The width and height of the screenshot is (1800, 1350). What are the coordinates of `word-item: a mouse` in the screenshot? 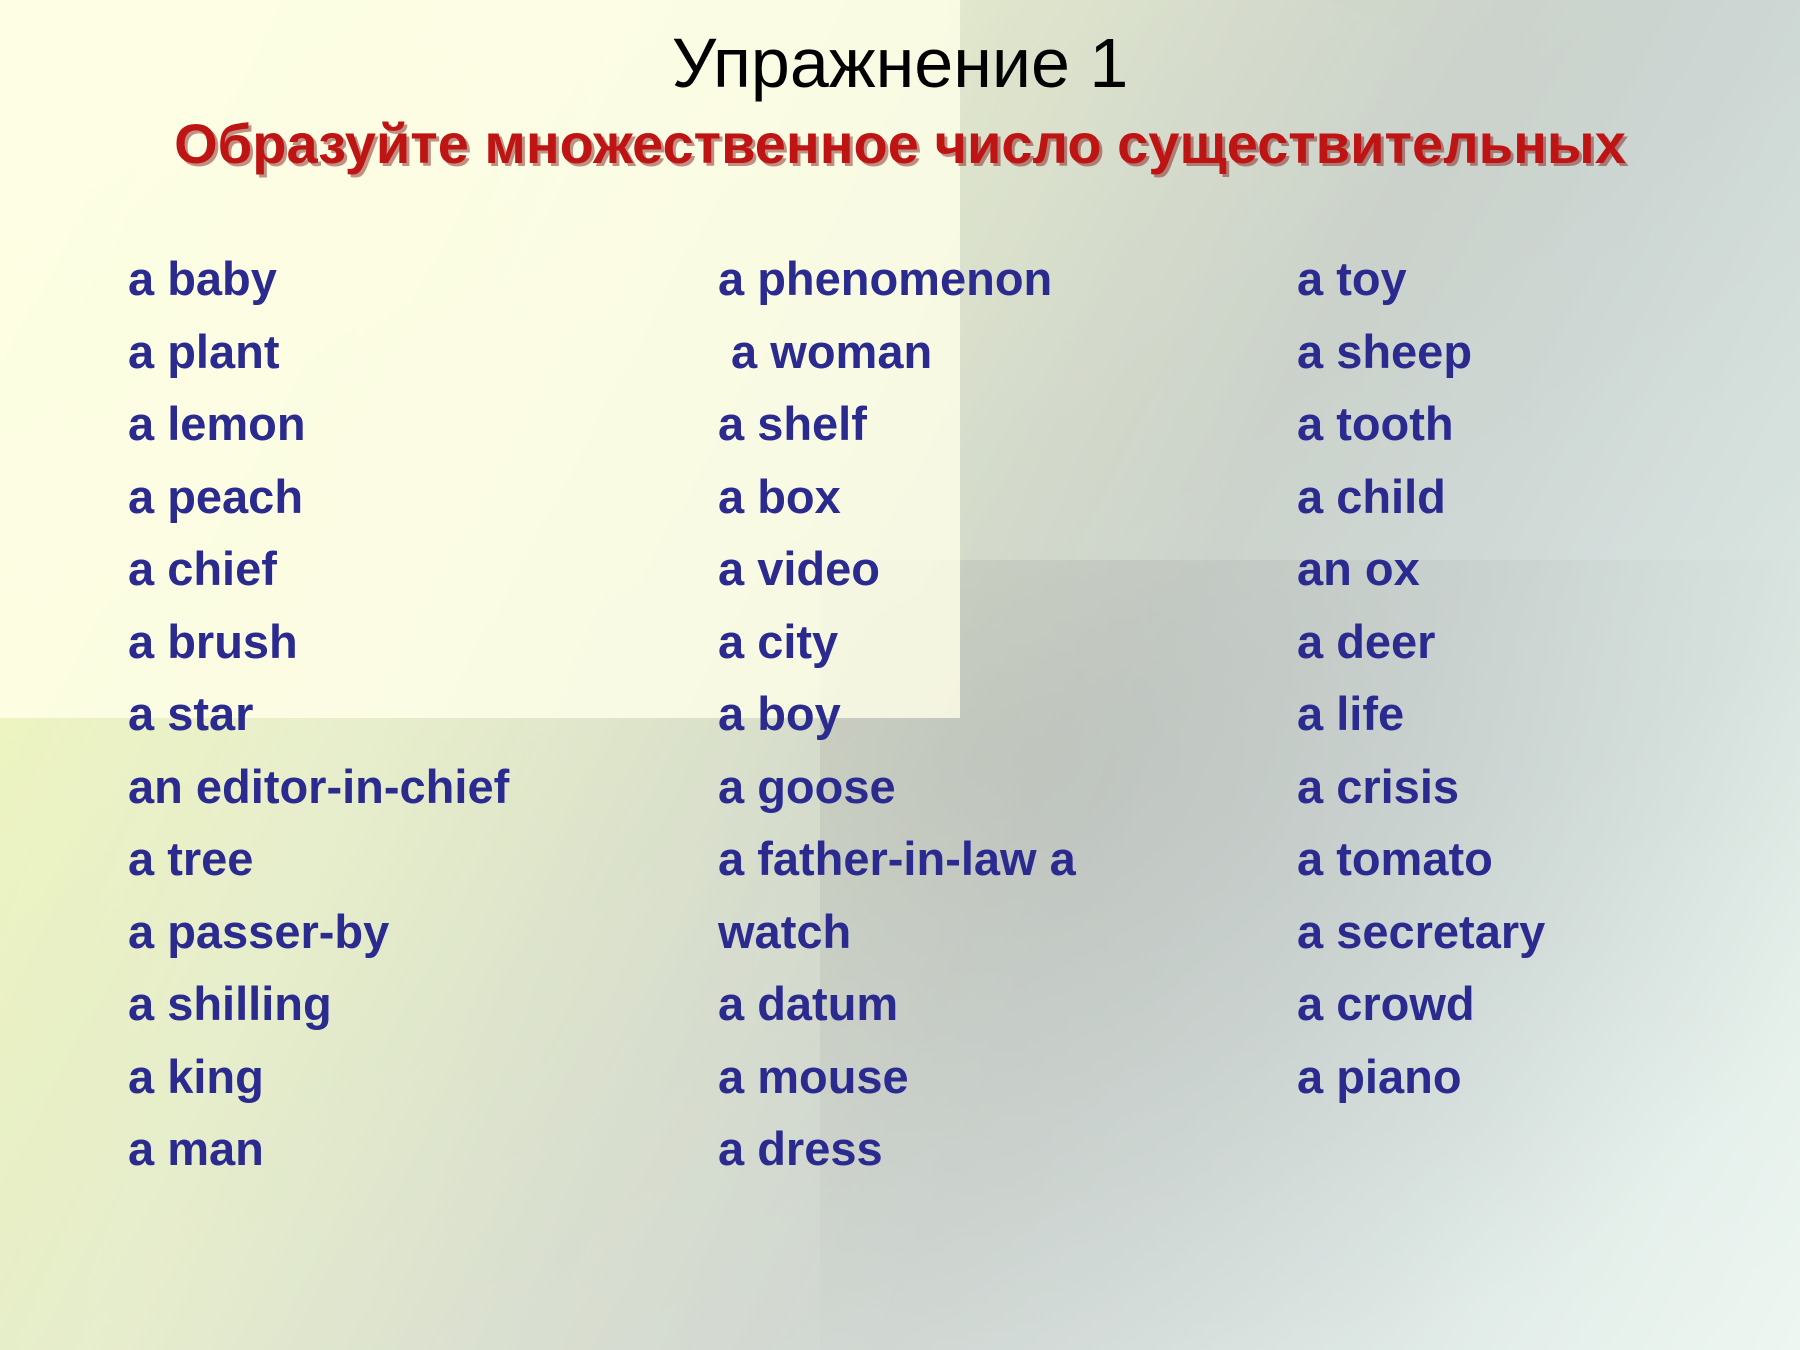 It's located at (813, 1076).